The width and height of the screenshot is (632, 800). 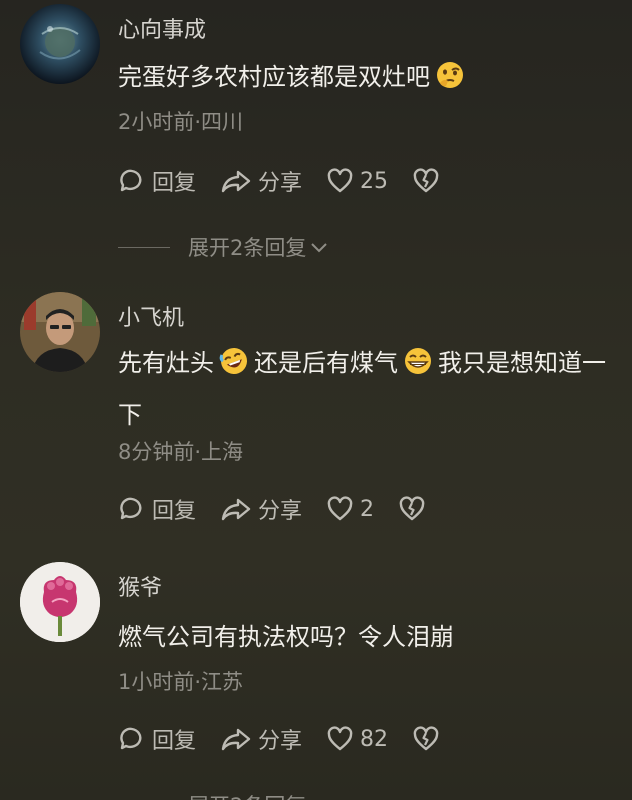 I want to click on comment-text-part1: 先有灶头, so click(x=166, y=363).